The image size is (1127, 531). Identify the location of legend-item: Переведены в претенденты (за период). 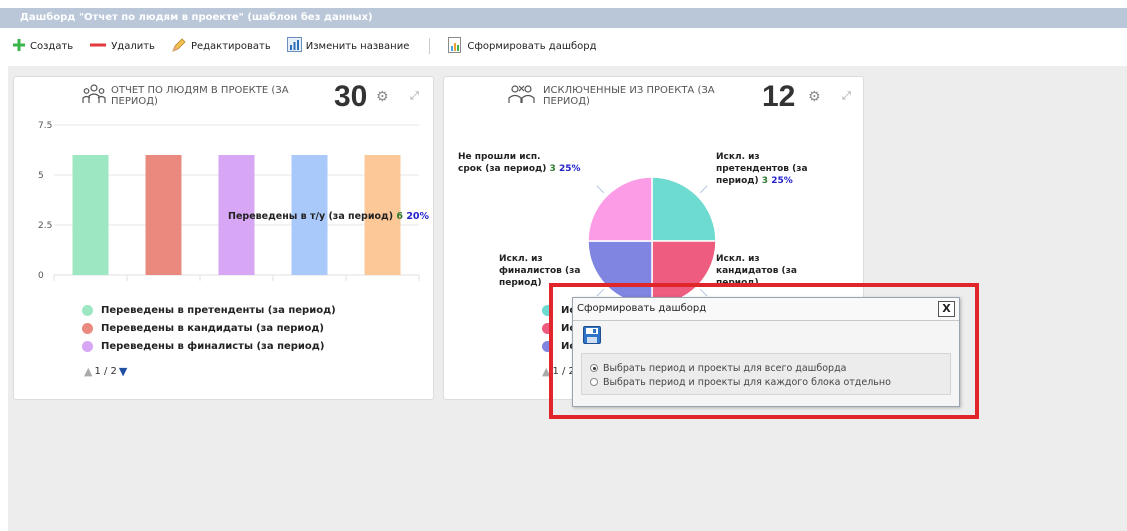
(209, 310).